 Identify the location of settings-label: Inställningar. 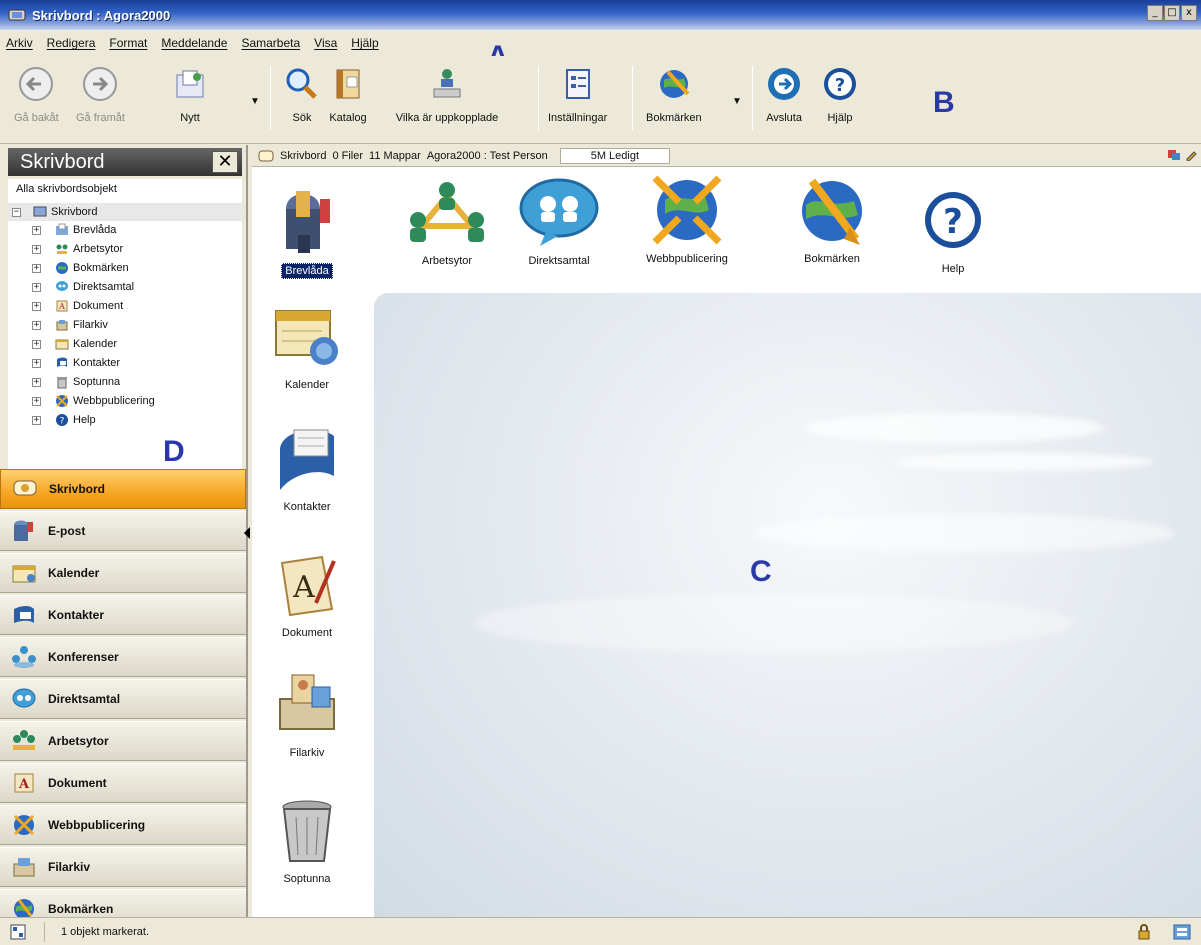
(578, 118).